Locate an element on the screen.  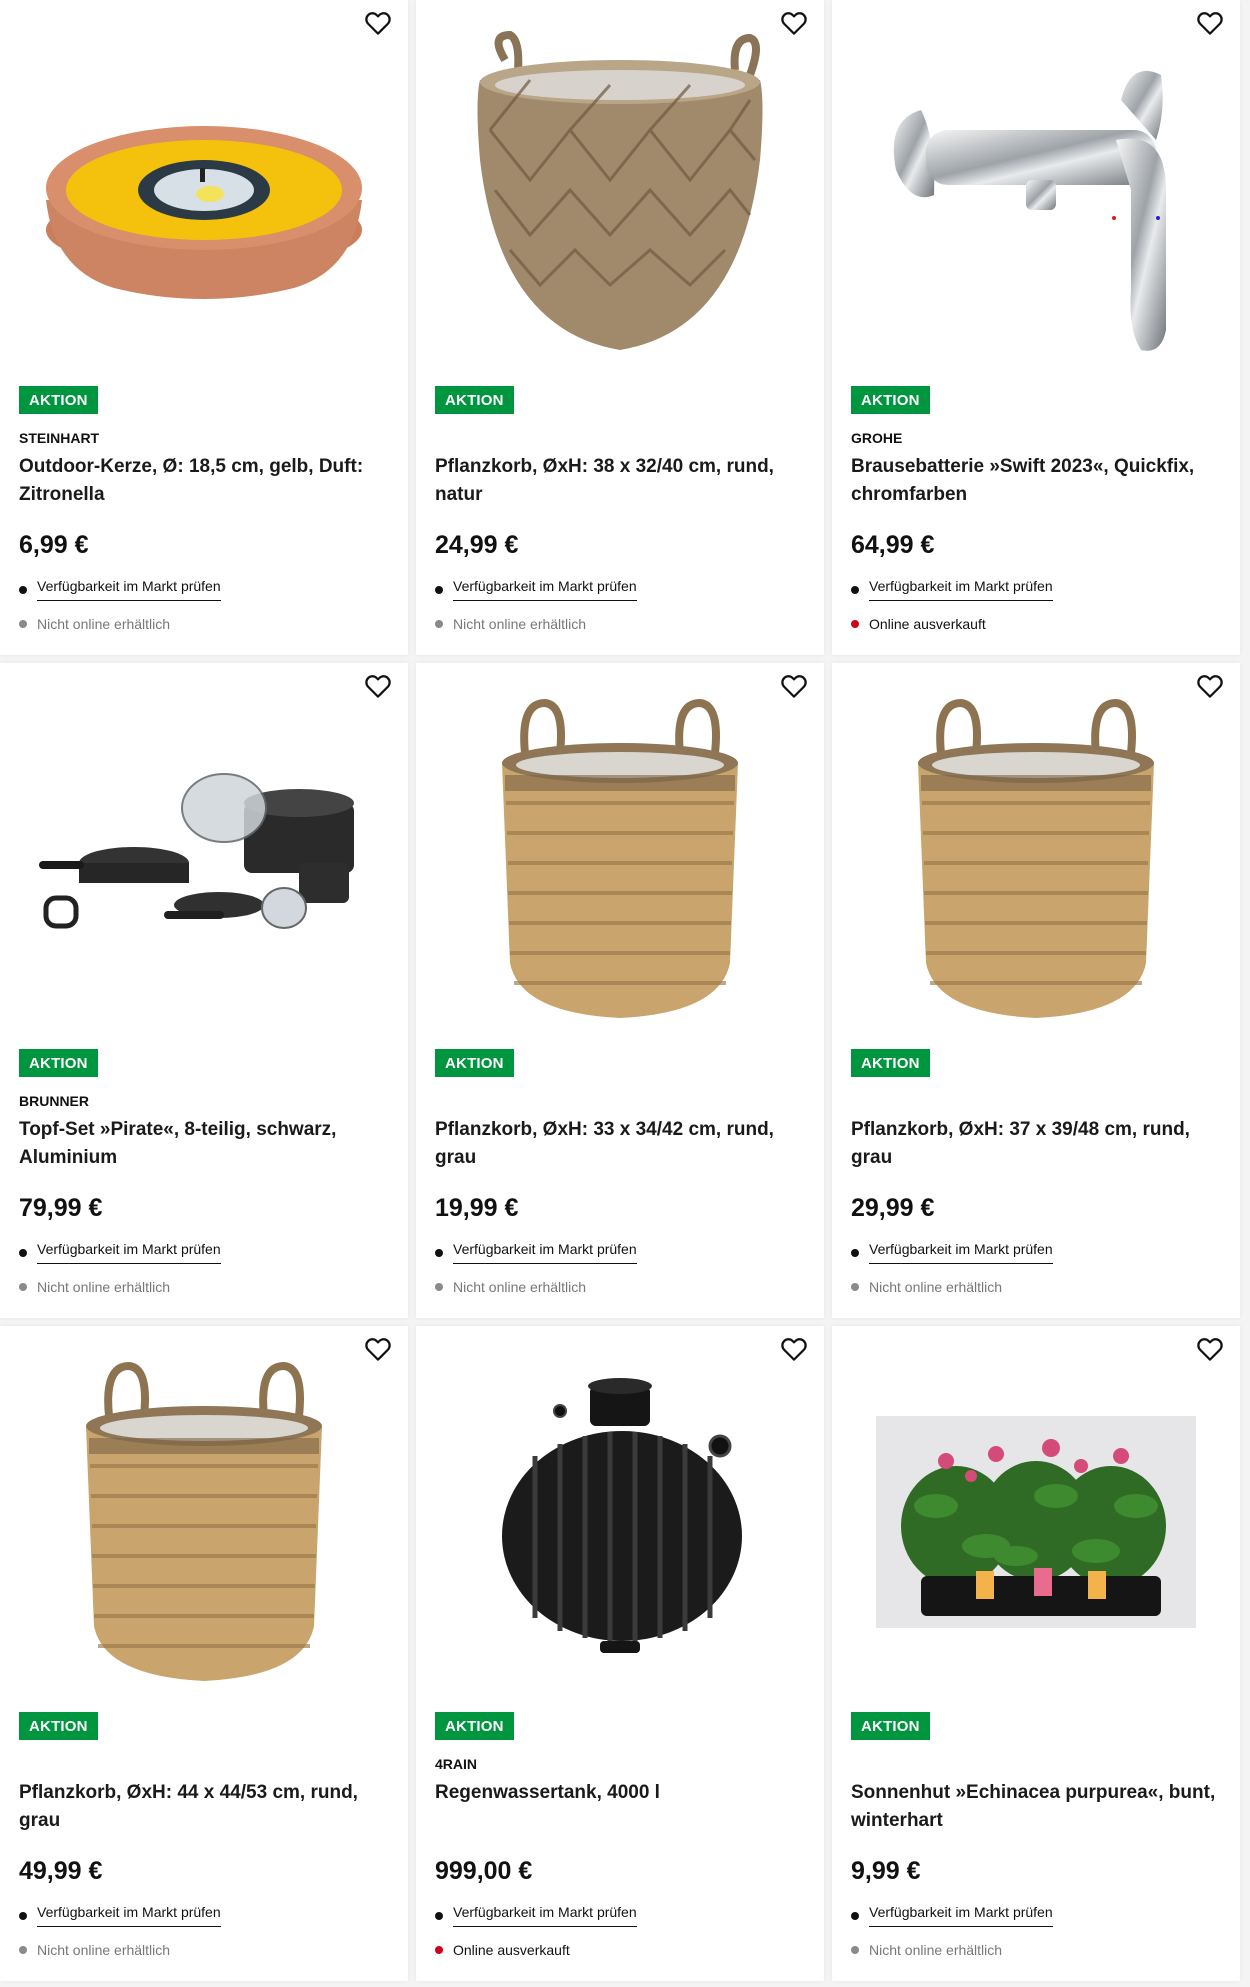
product-brand: BRUNNER is located at coordinates (54, 1101).